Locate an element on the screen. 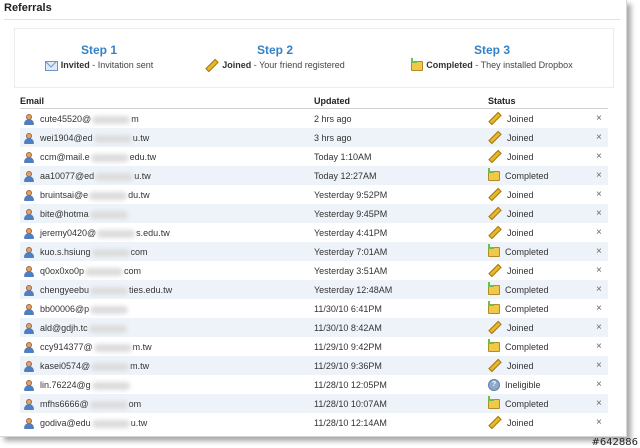 Image resolution: width=640 pixels, height=448 pixels. email-cell: kuo.s.hsiung com is located at coordinates (94, 252).